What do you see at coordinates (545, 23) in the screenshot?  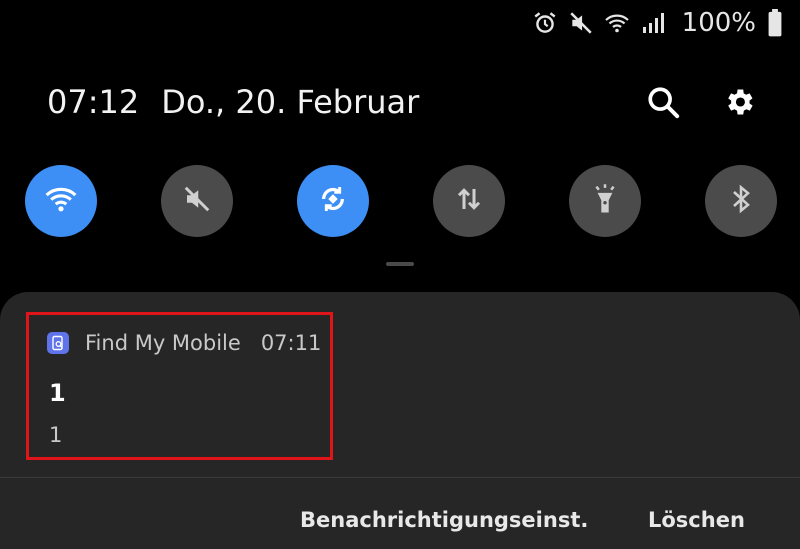 I see `alarm-icon` at bounding box center [545, 23].